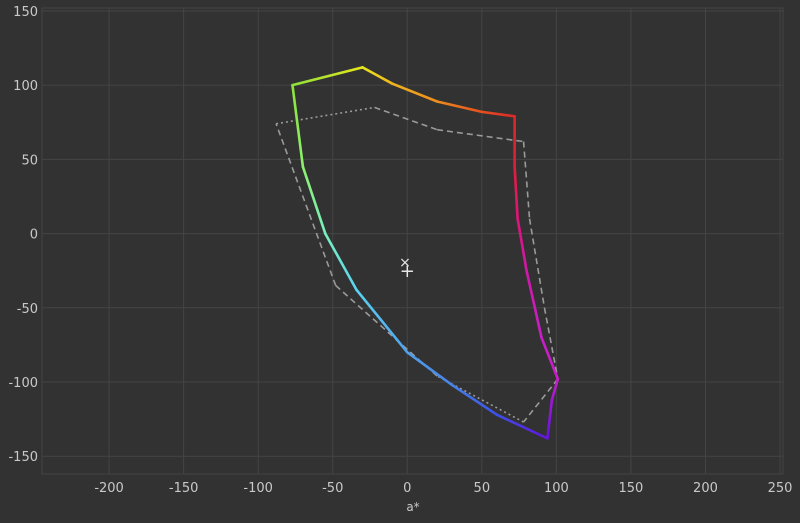 The width and height of the screenshot is (800, 523). I want to click on x-tick-label: 100, so click(556, 488).